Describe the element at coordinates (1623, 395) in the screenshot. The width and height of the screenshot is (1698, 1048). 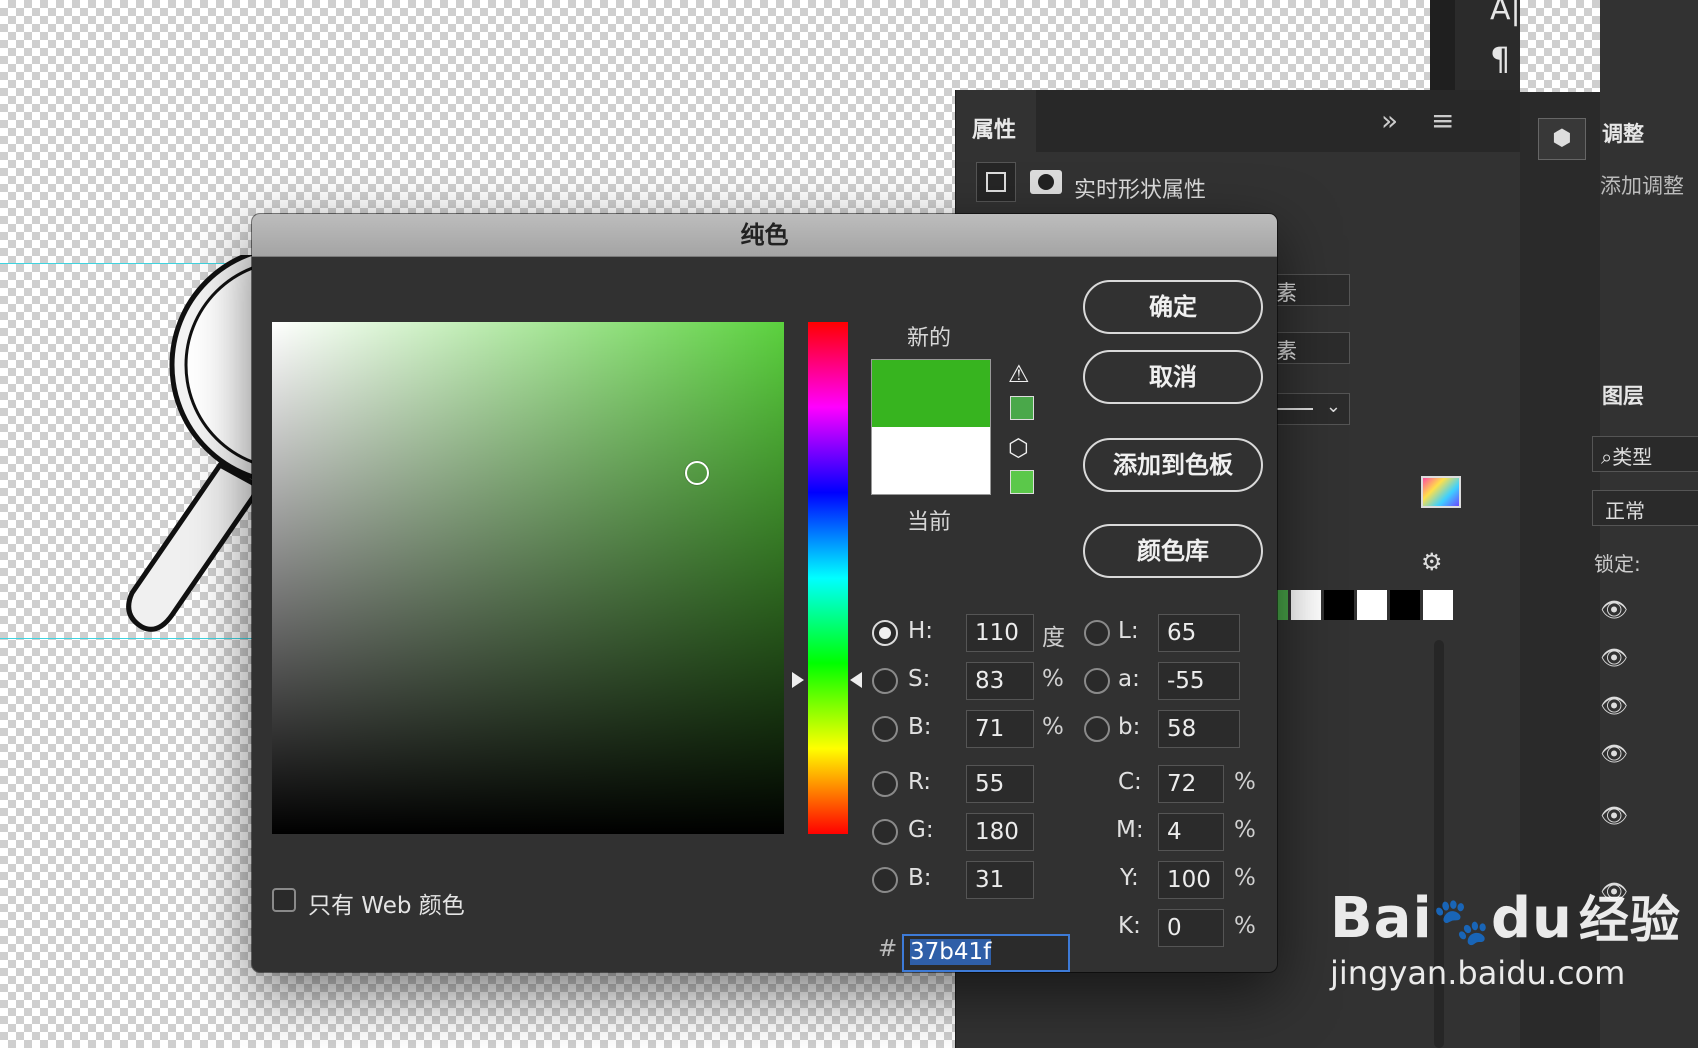
I see `layers-tab: 图层` at that location.